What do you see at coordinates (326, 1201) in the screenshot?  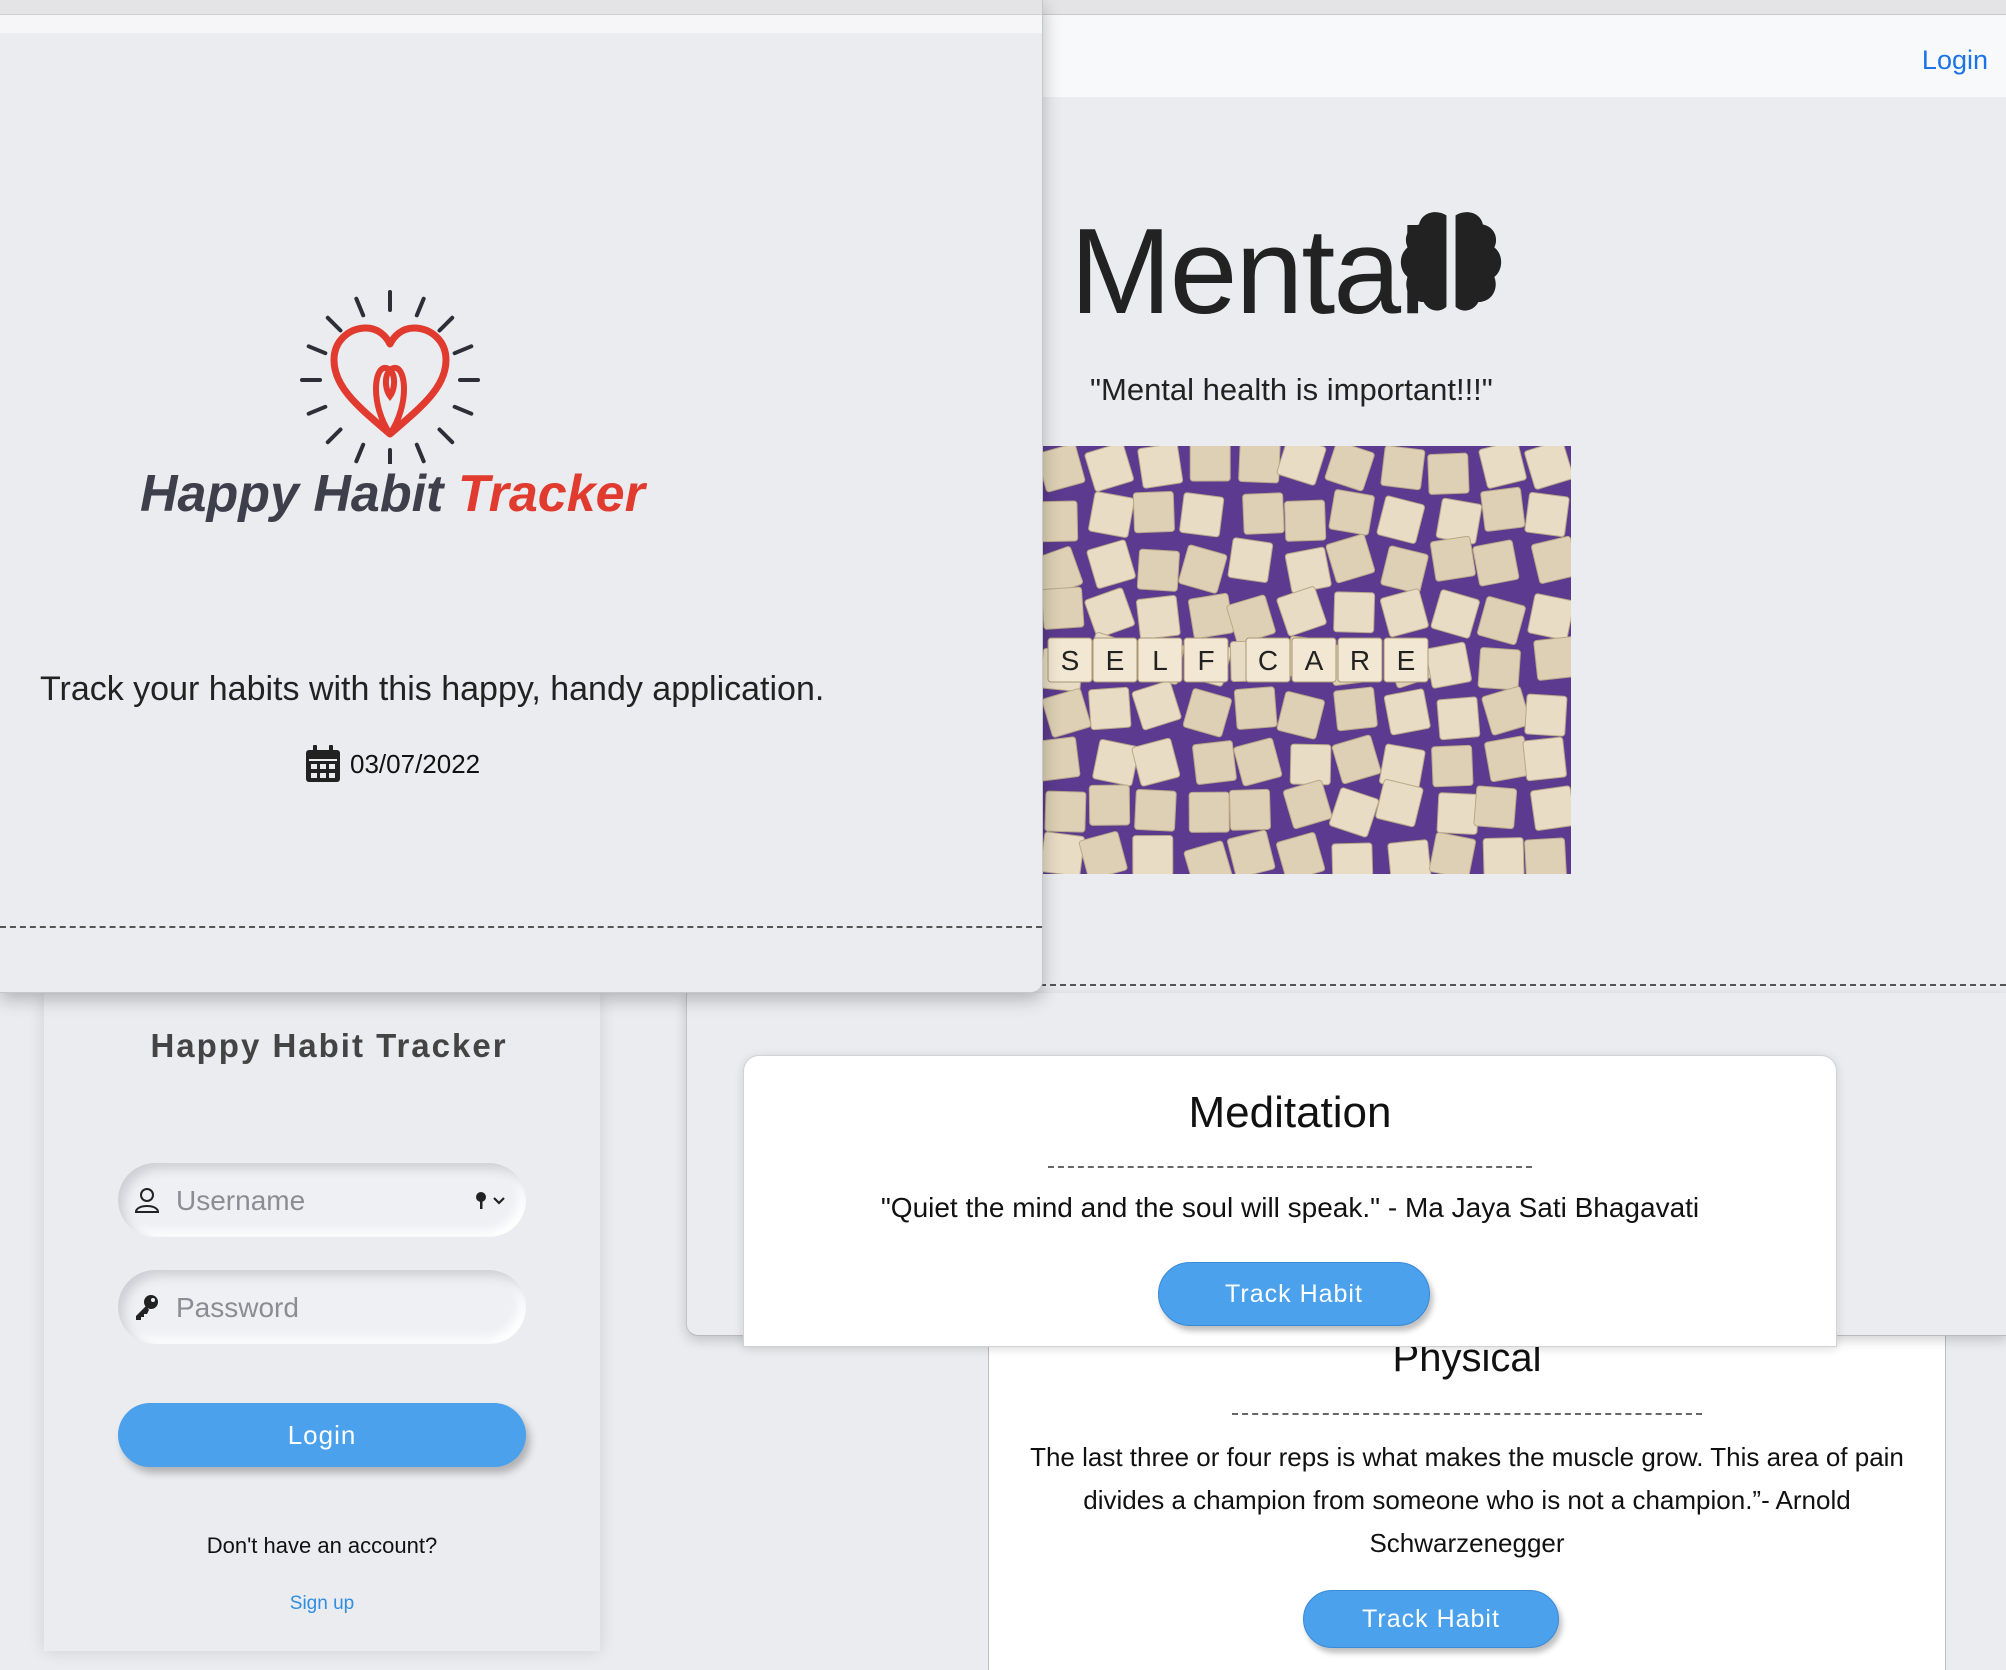 I see `username-input` at bounding box center [326, 1201].